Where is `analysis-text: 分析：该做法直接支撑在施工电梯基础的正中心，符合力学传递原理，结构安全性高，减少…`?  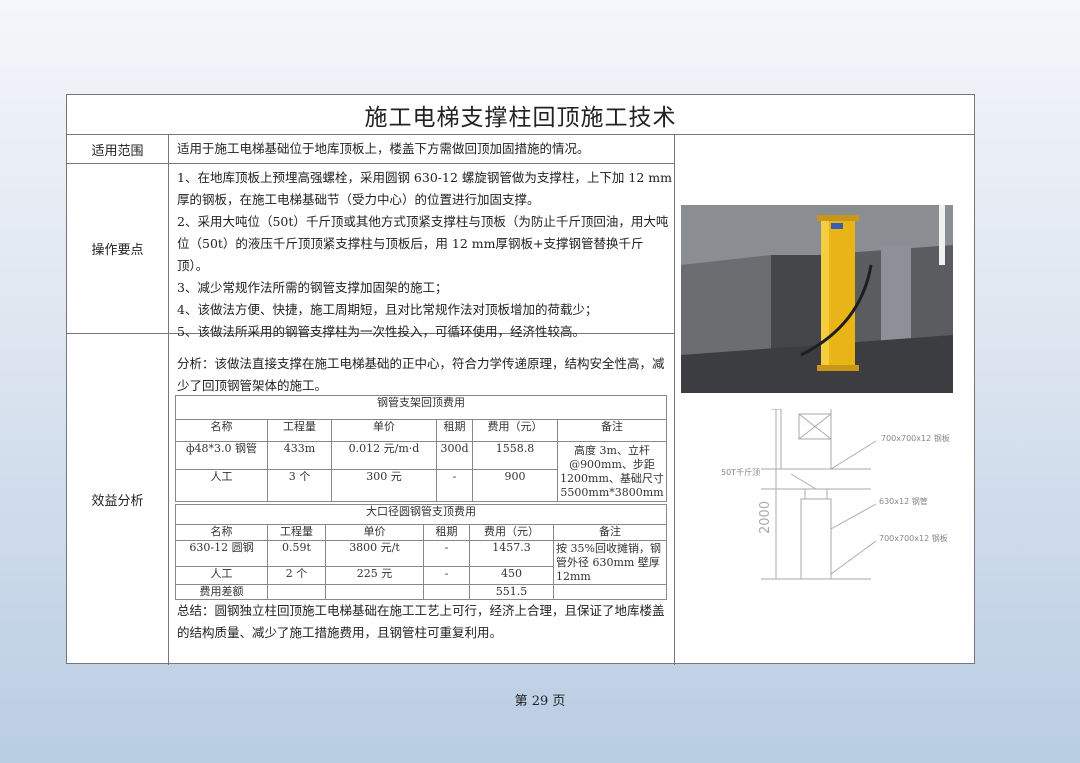 analysis-text: 分析：该做法直接支撑在施工电梯基础的正中心，符合力学传递原理，结构安全性高，减少… is located at coordinates (421, 374).